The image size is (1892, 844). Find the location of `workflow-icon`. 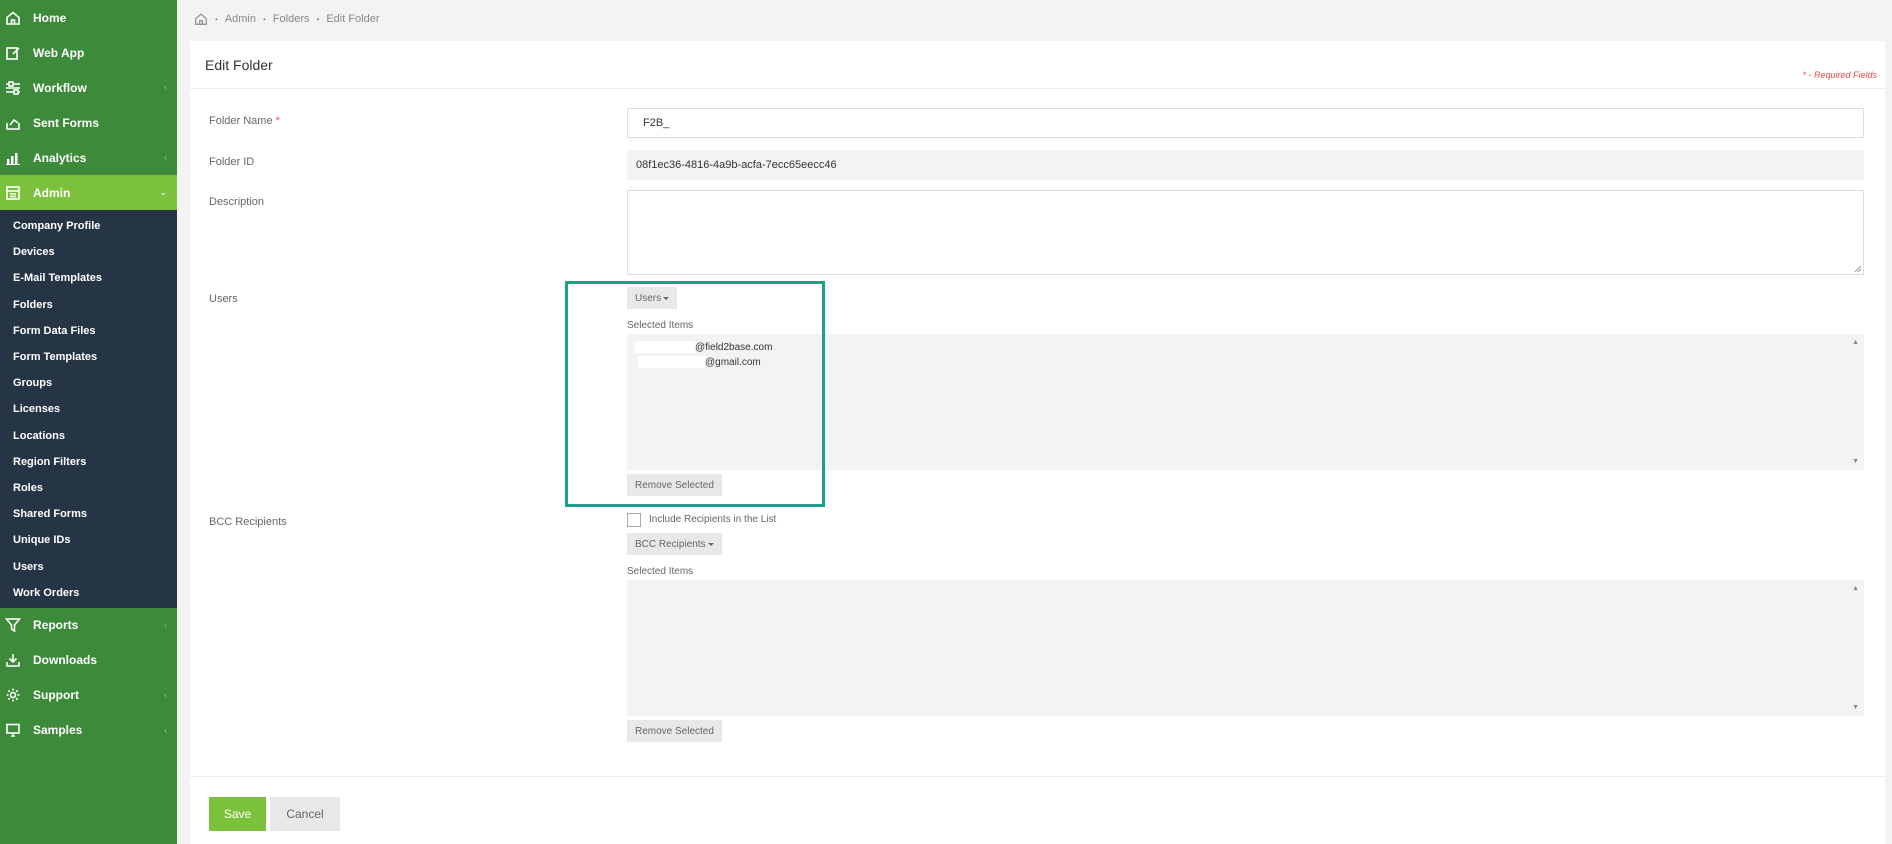

workflow-icon is located at coordinates (13, 88).